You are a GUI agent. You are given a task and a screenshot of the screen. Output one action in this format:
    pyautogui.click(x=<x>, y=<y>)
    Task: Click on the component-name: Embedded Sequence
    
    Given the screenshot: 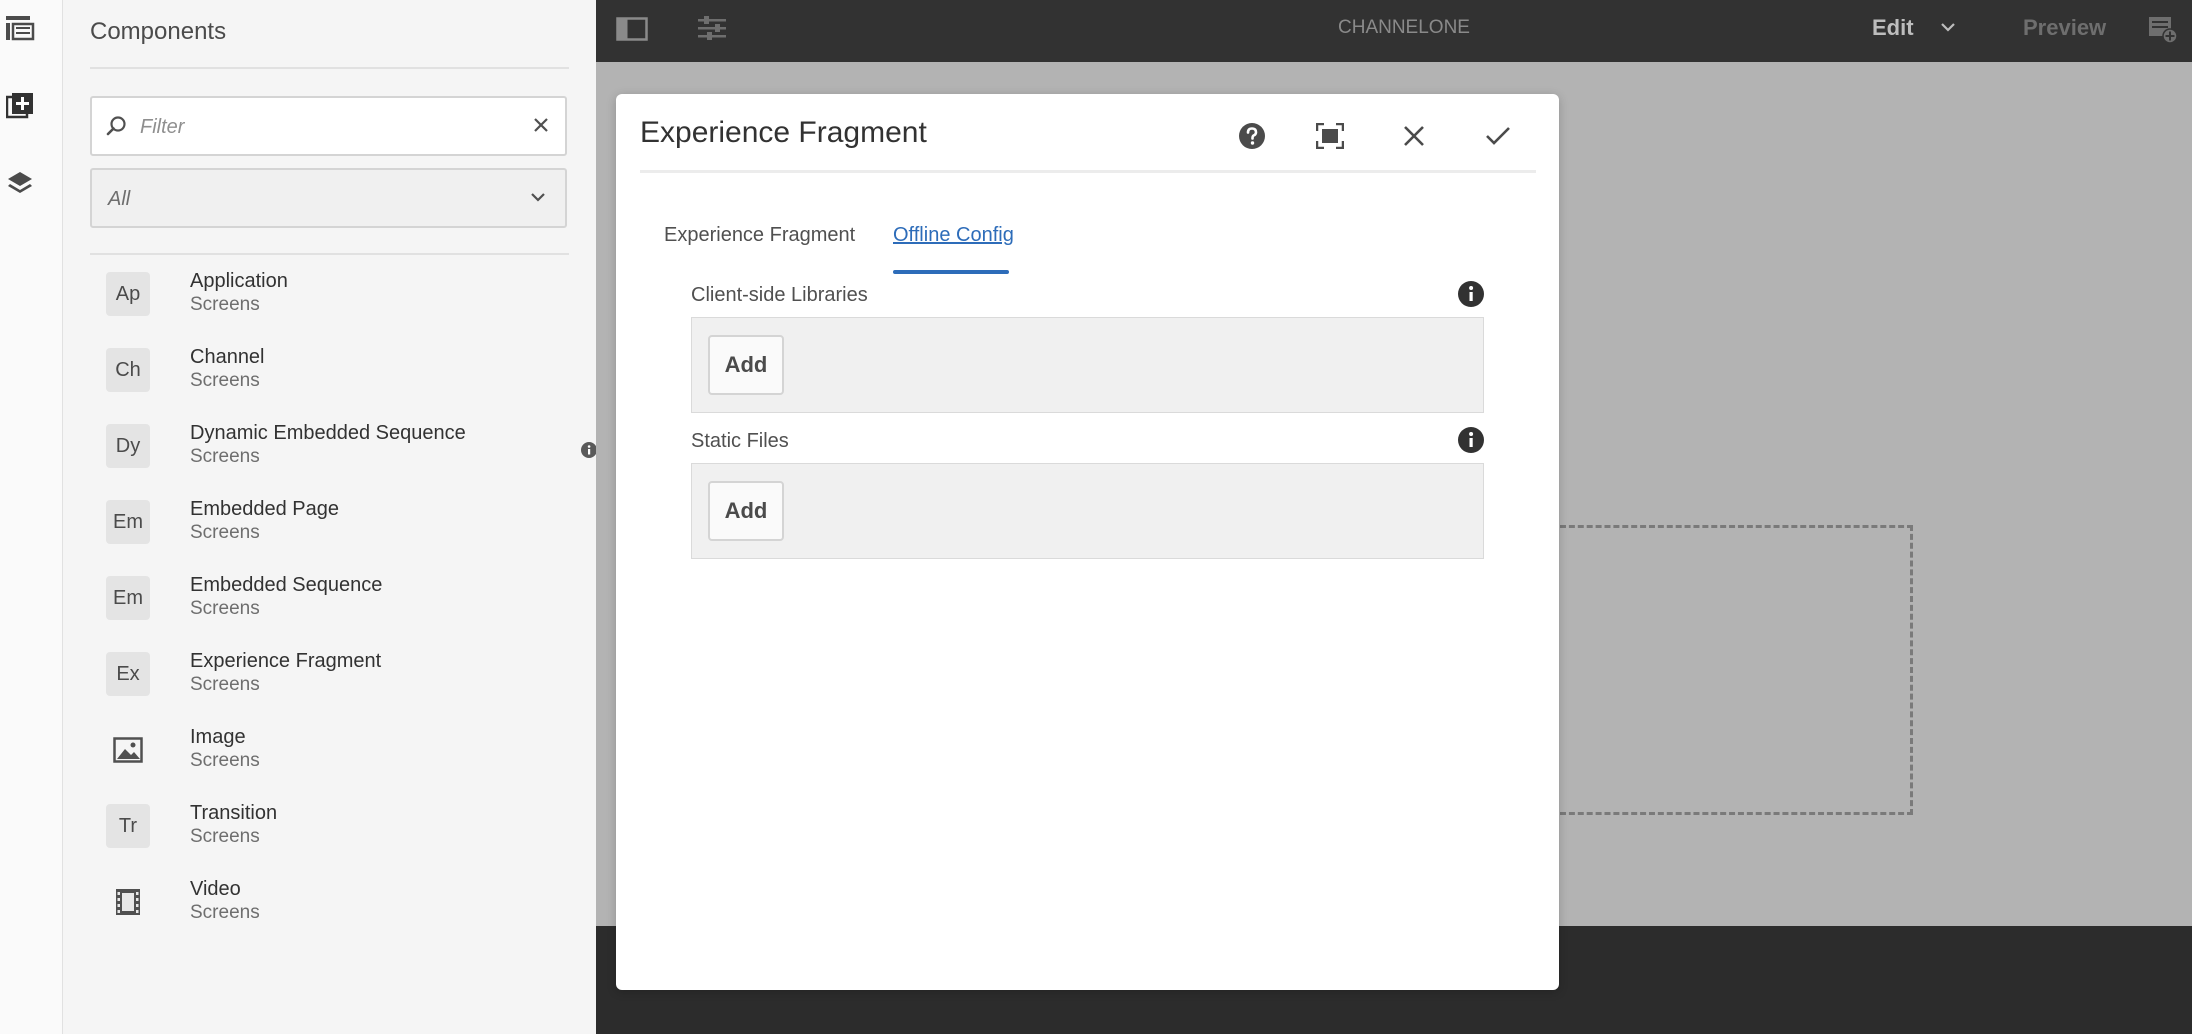 What is the action you would take?
    pyautogui.click(x=286, y=585)
    